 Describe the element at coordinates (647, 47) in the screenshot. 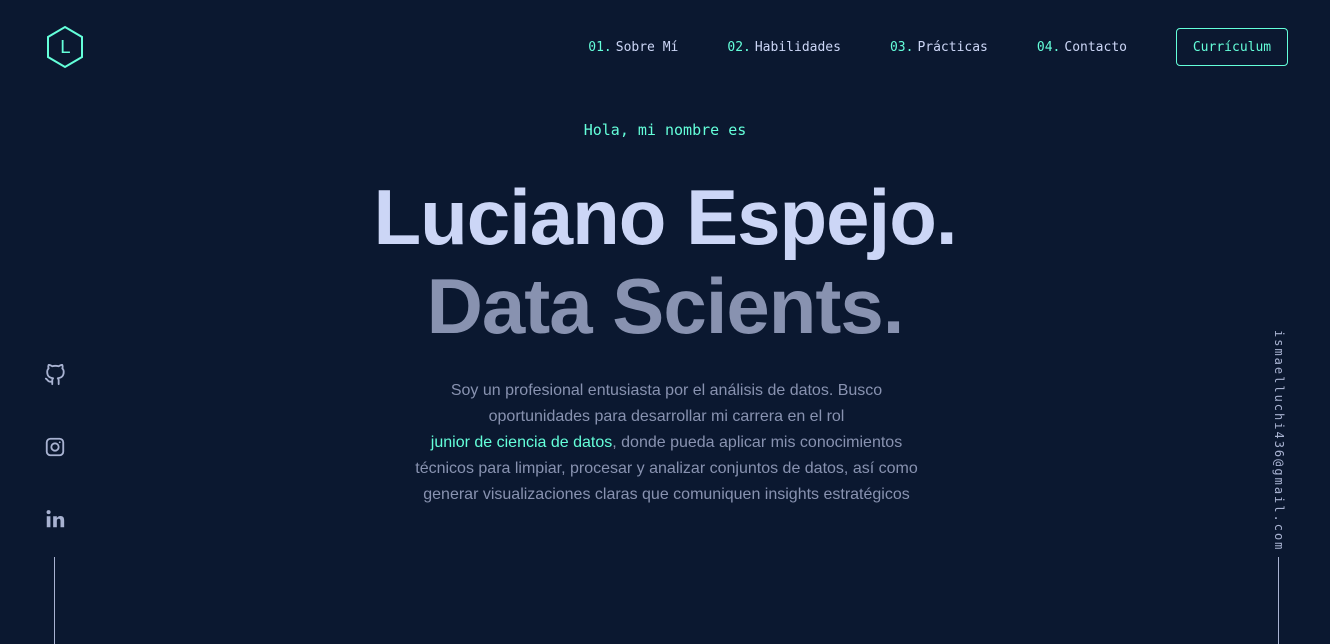

I see `nav-item-label: Sobre Mí` at that location.